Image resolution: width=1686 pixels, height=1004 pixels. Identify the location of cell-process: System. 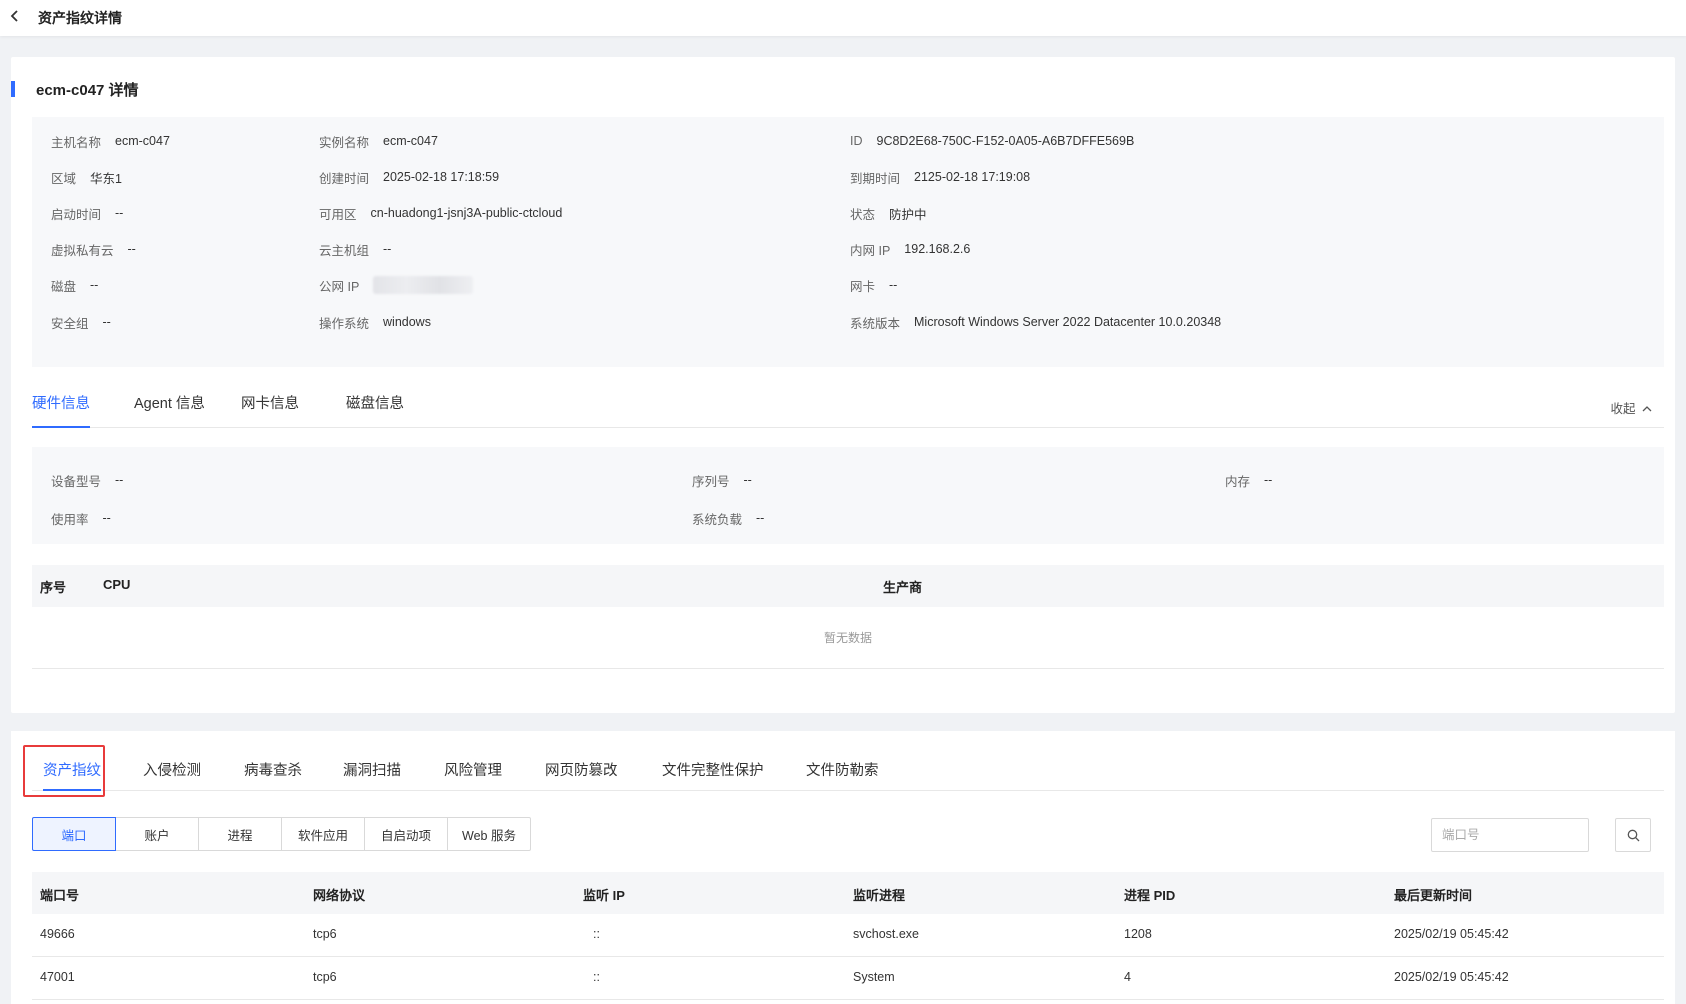
(874, 977).